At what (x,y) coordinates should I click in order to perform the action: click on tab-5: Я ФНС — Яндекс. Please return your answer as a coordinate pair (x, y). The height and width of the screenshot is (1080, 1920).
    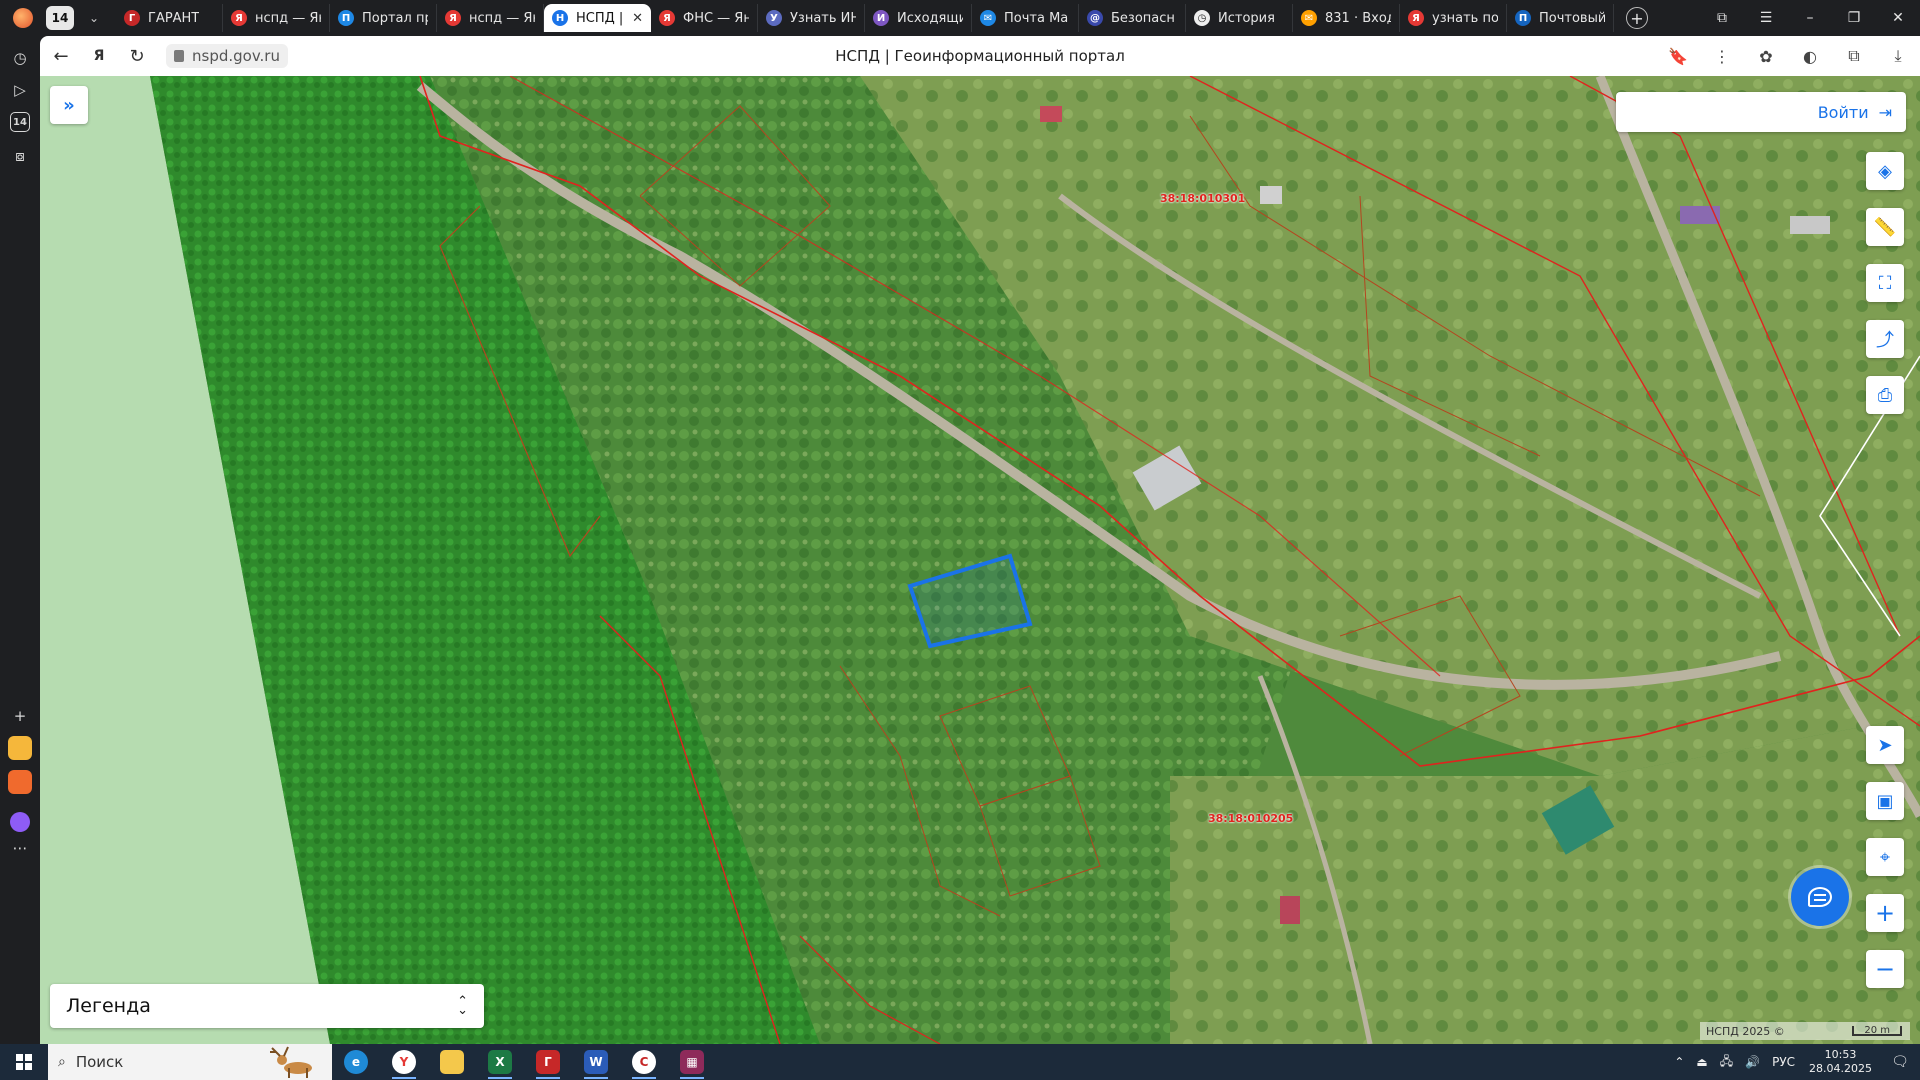
    Looking at the image, I should click on (704, 18).